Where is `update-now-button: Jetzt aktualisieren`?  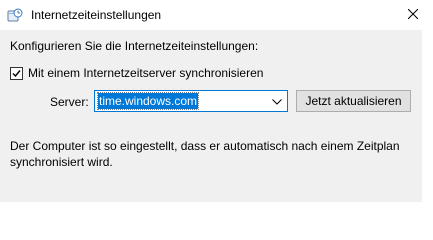 update-now-button: Jetzt aktualisieren is located at coordinates (353, 101).